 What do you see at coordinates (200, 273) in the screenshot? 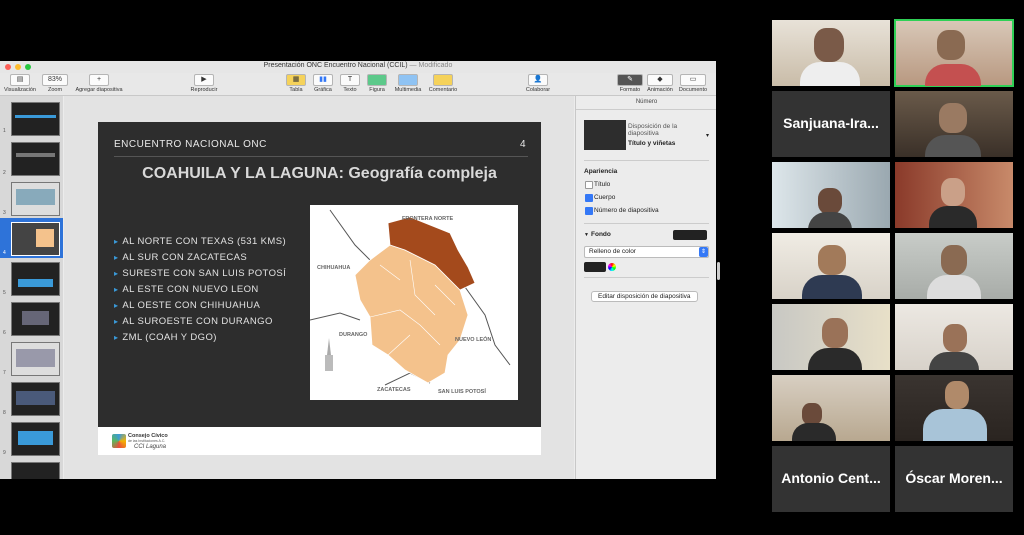
I see `bullet-item: ▸ SURESTE CON SAN LUIS POTOSÍ` at bounding box center [200, 273].